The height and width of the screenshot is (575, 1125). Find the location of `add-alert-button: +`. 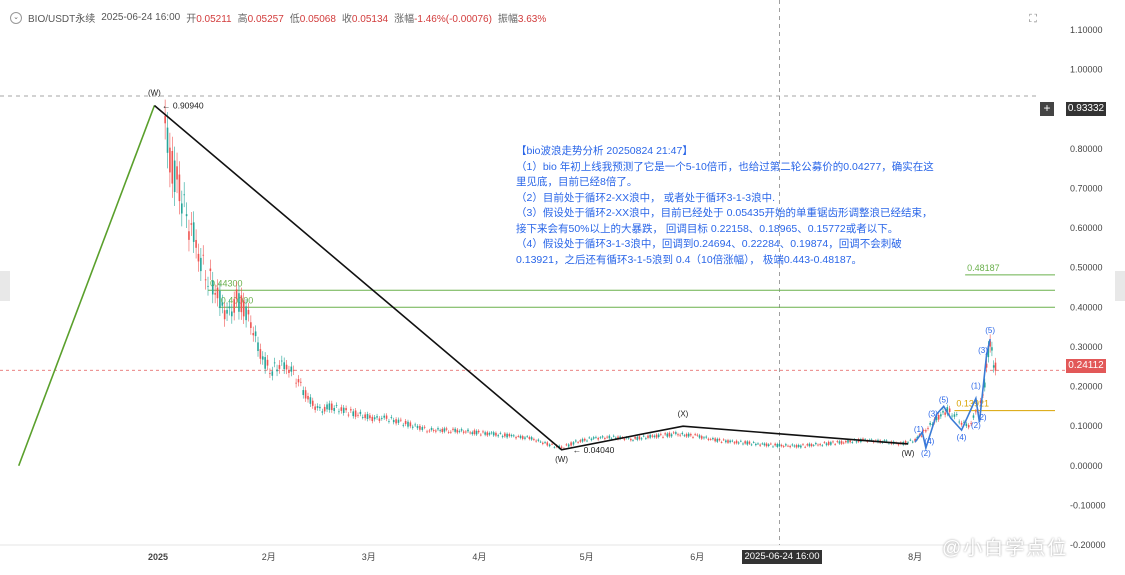

add-alert-button: + is located at coordinates (1047, 109).